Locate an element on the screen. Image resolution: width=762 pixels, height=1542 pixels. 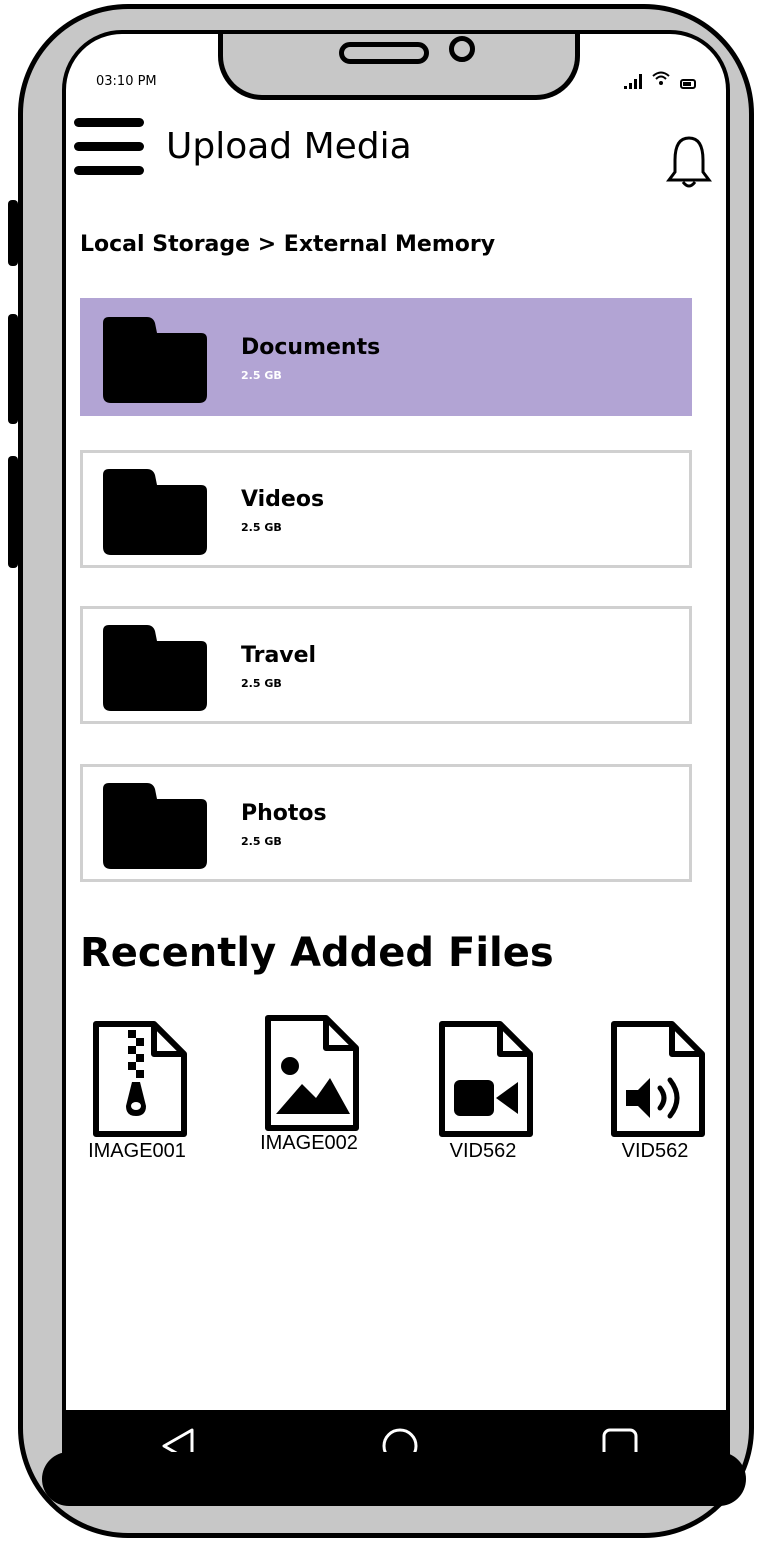
folder-photos: Photos 2.5 GB is located at coordinates (386, 823).